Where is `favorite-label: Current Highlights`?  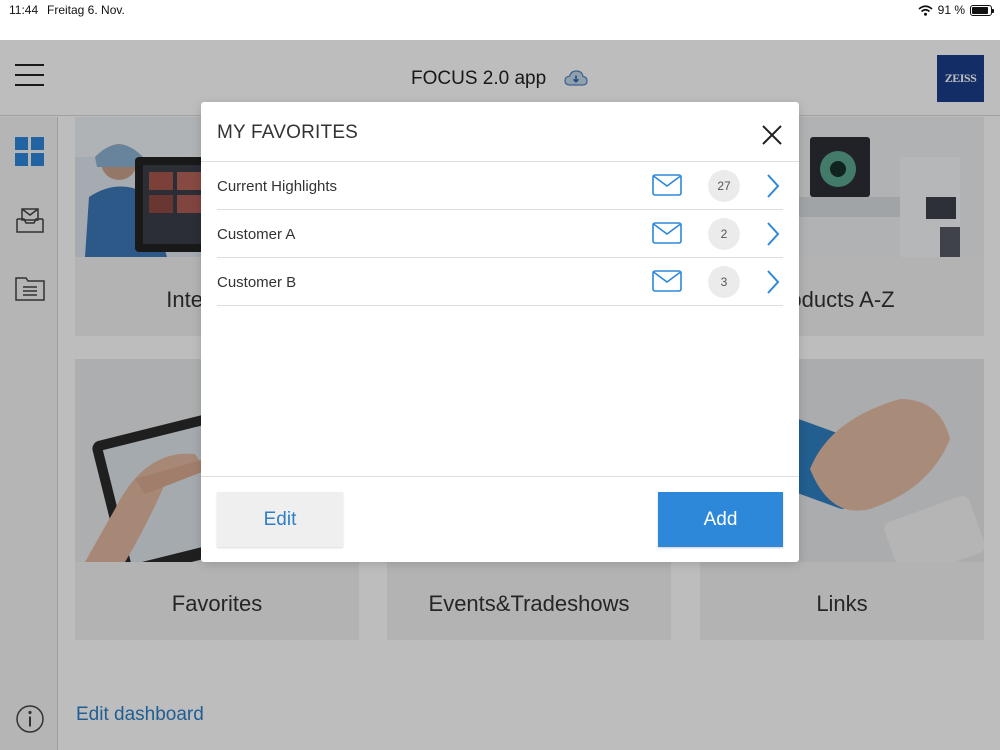 favorite-label: Current Highlights is located at coordinates (277, 186).